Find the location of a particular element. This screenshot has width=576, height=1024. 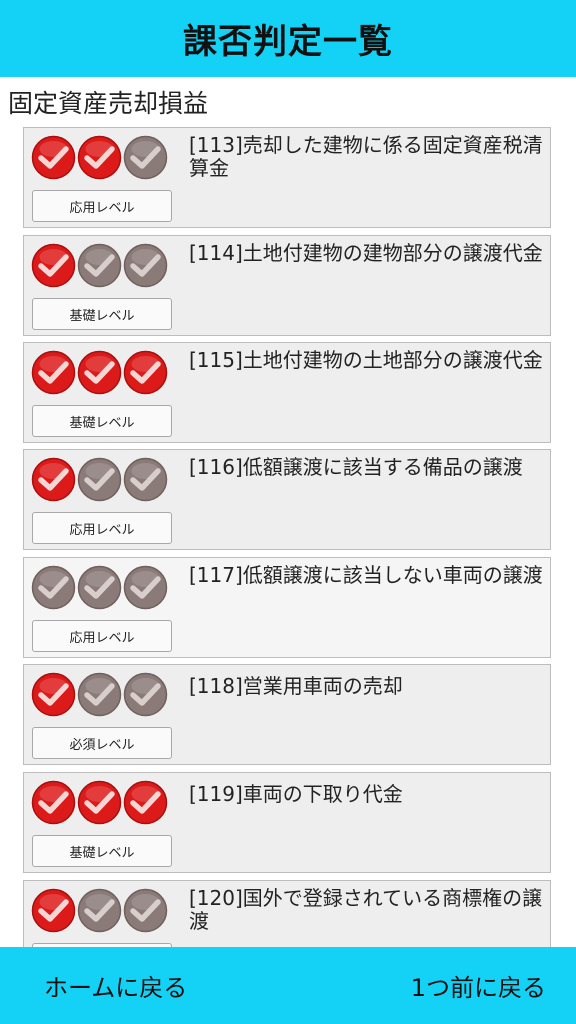

back-button: 1つ前に戻る is located at coordinates (478, 985).